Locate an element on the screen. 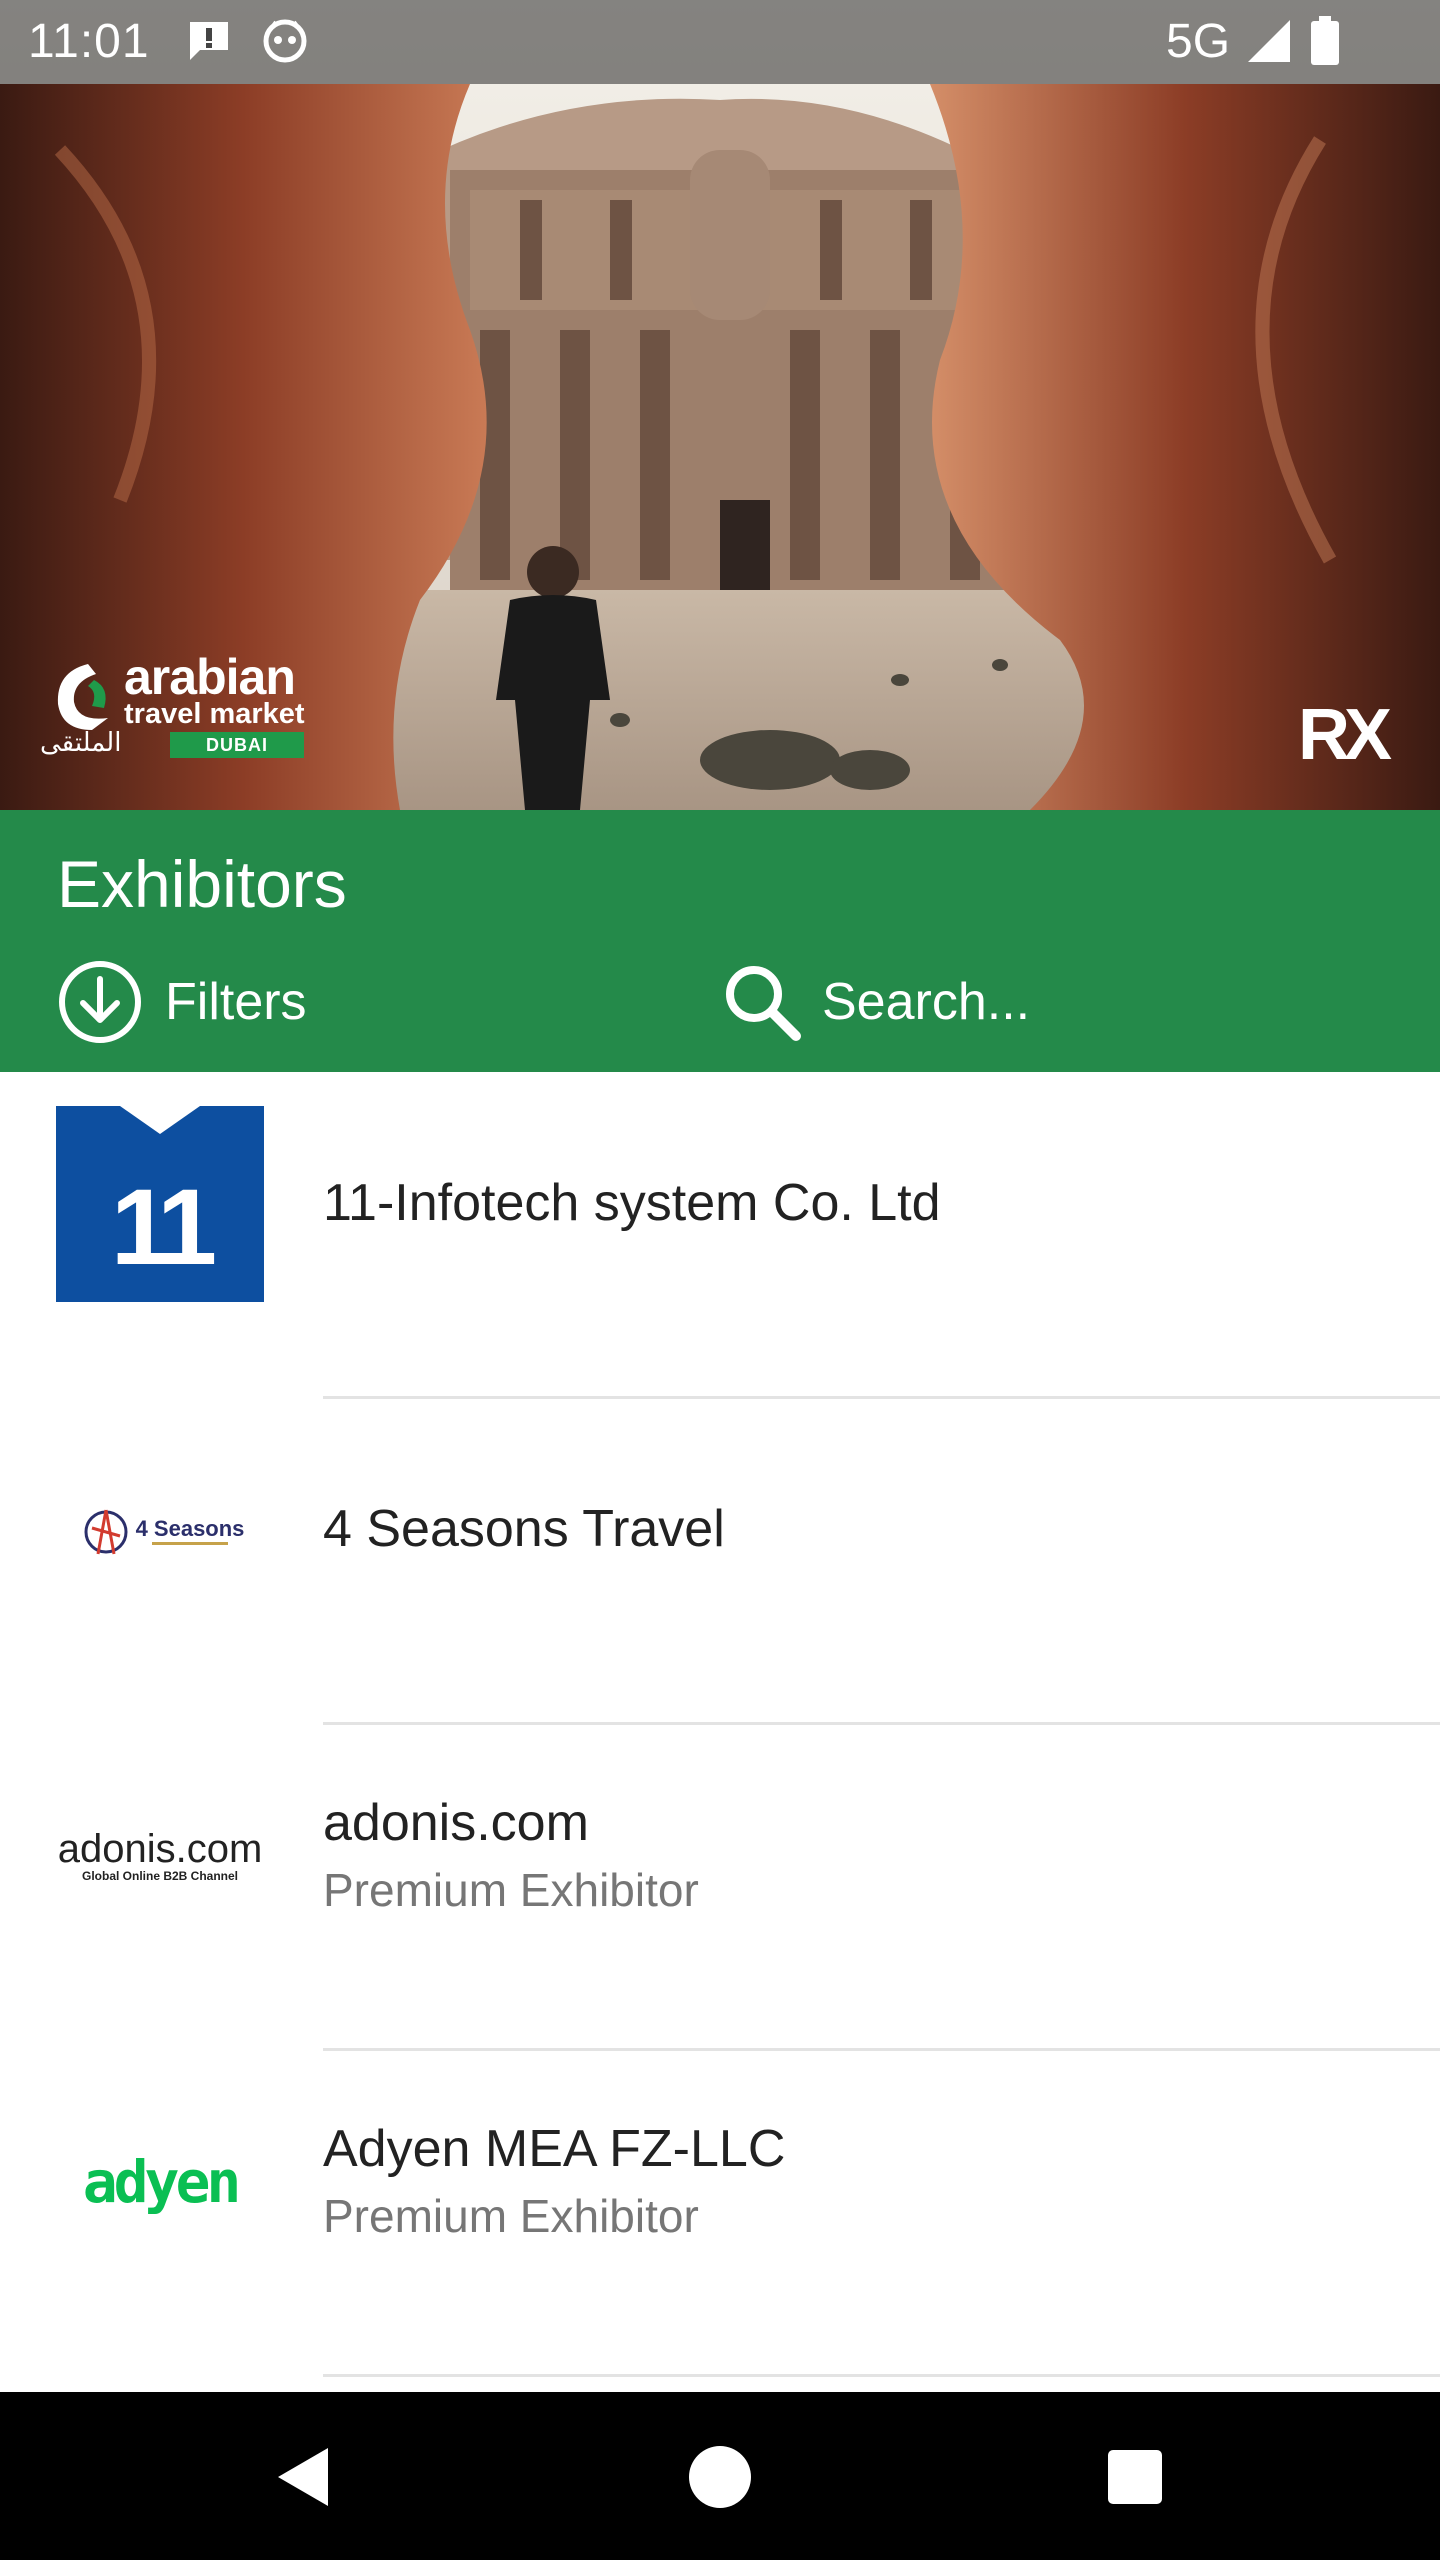 The image size is (1440, 2560). adonis-logo-text: adonis.com is located at coordinates (160, 1849).